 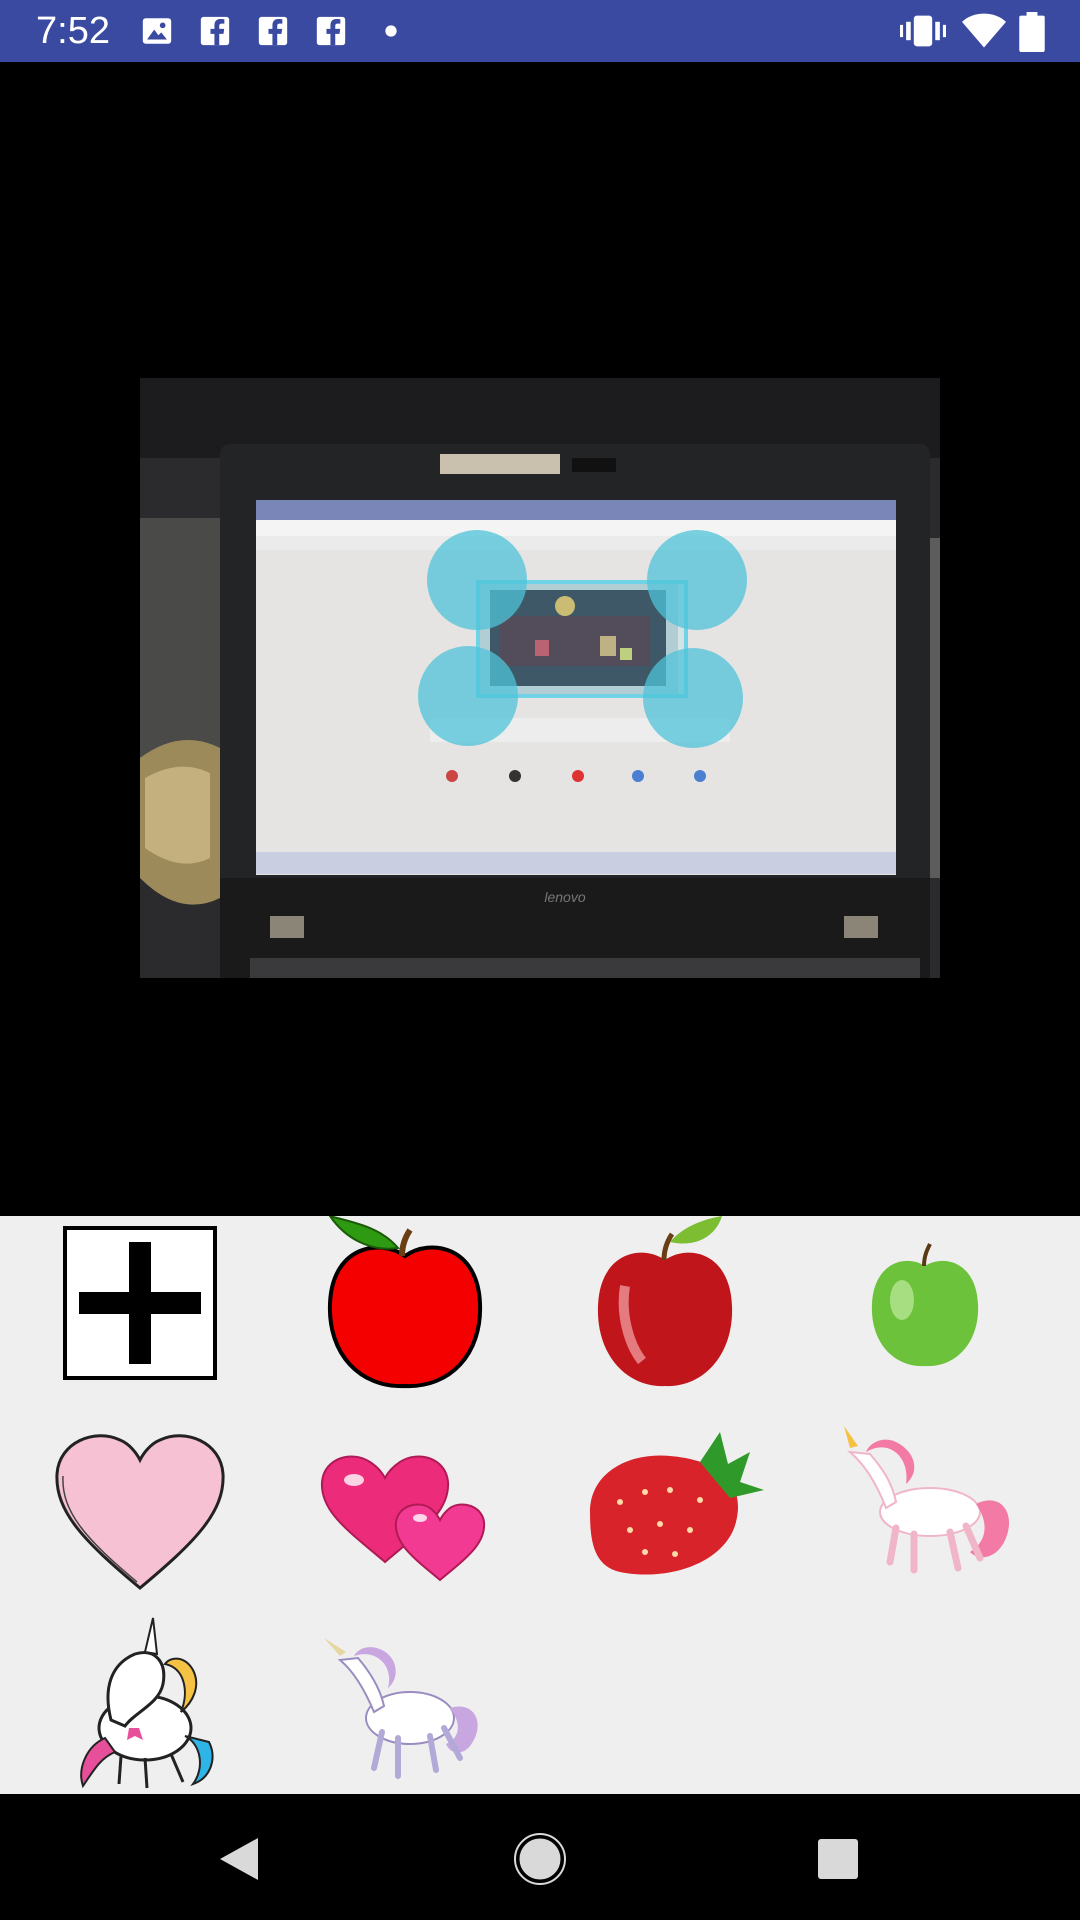 I want to click on status-bar: 7:52, so click(x=540, y=31).